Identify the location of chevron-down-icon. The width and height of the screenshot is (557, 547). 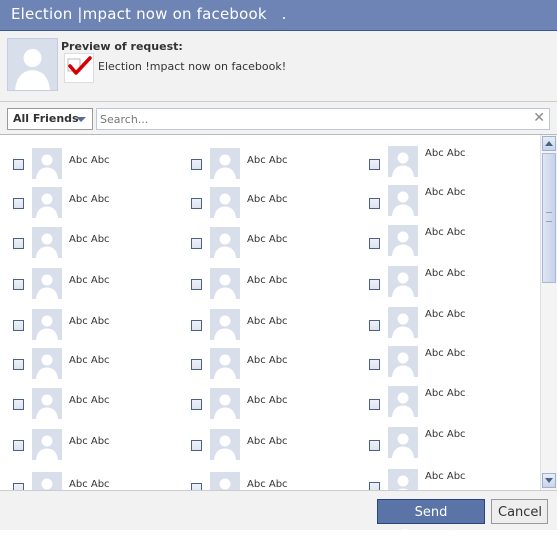
(81, 119).